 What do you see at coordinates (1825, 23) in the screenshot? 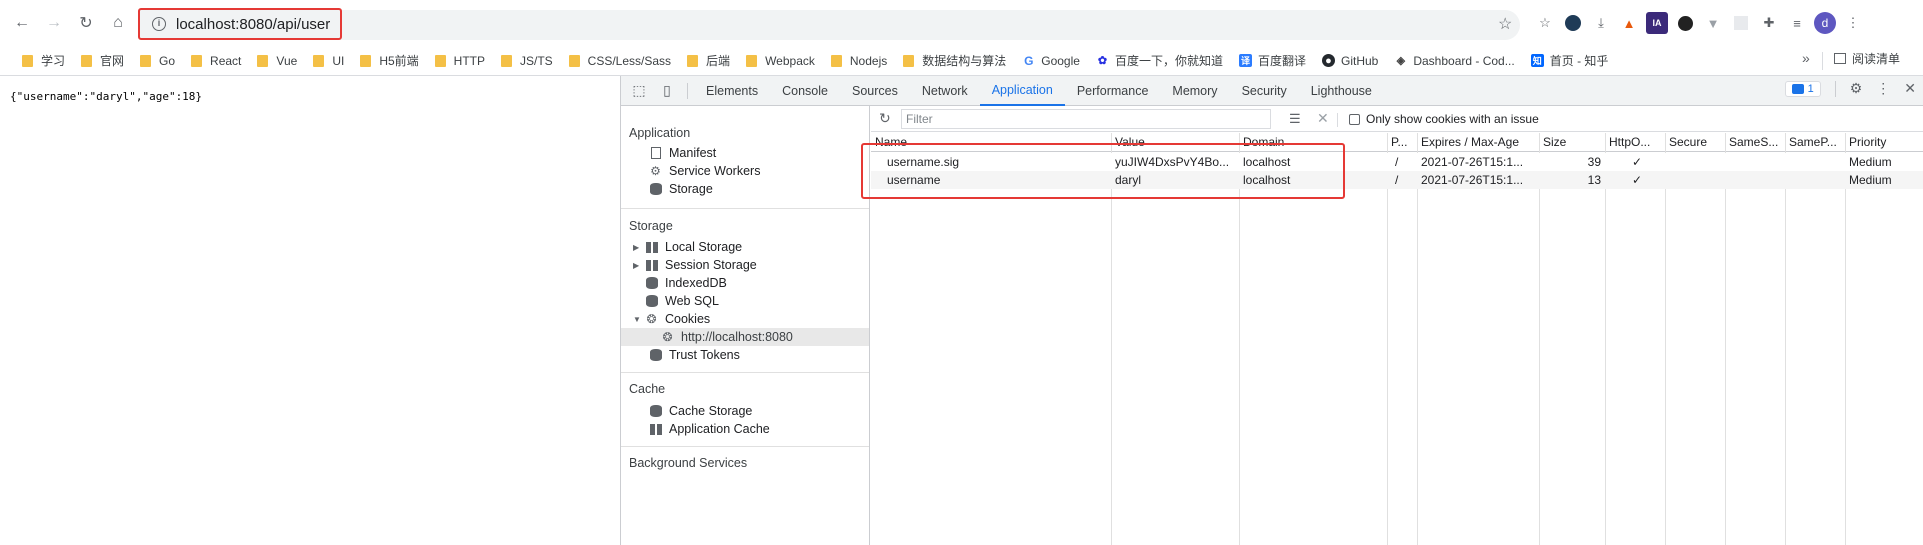
I see `avatar: d` at bounding box center [1825, 23].